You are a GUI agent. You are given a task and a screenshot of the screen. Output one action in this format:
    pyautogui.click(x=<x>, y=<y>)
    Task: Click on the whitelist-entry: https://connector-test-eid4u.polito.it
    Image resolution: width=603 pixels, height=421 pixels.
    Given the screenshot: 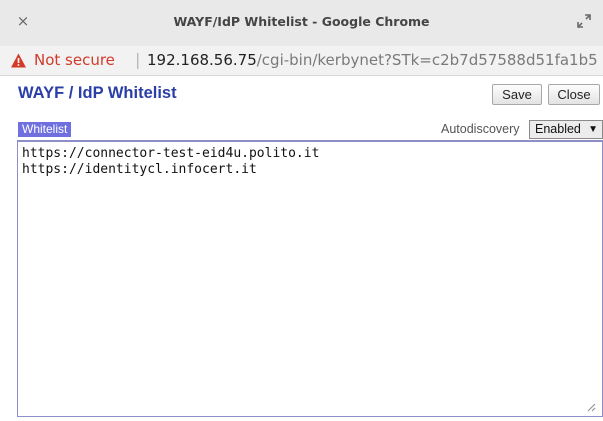 What is the action you would take?
    pyautogui.click(x=171, y=153)
    